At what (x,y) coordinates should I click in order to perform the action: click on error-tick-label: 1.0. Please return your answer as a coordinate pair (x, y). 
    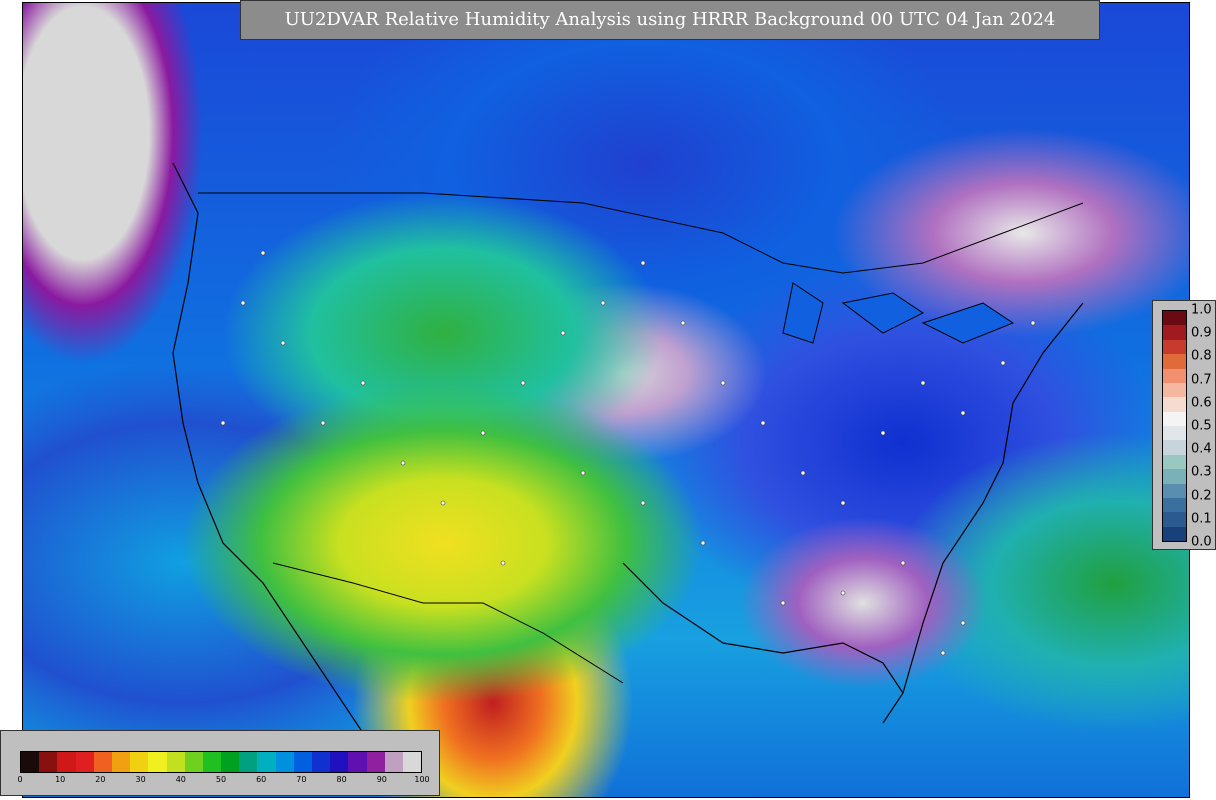
    Looking at the image, I should click on (1201, 310).